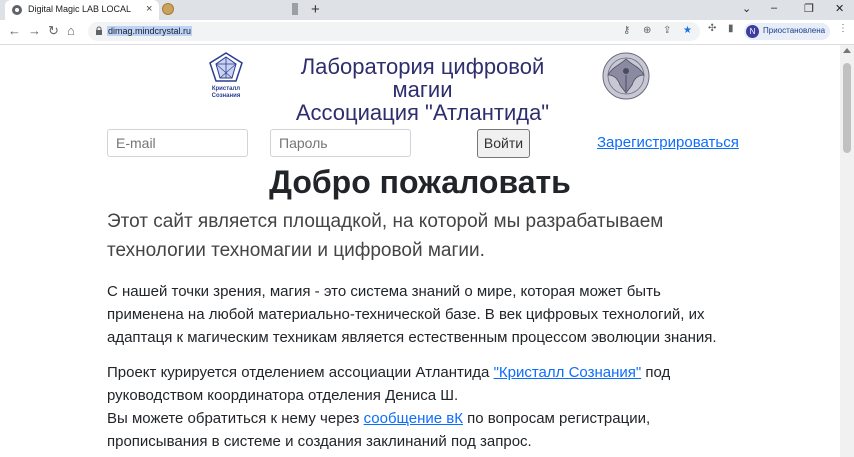 This screenshot has height=457, width=854. Describe the element at coordinates (847, 251) in the screenshot. I see `scrollbar` at that location.